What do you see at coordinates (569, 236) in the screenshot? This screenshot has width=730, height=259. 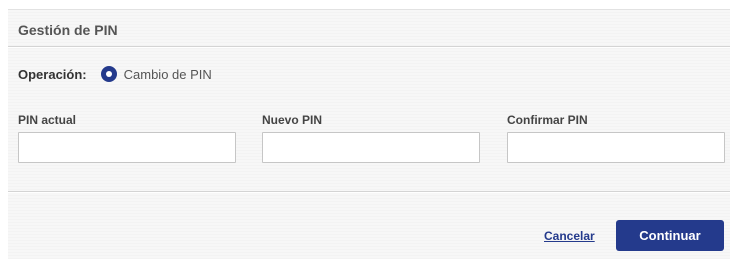 I see `cancel-link: Cancelar` at bounding box center [569, 236].